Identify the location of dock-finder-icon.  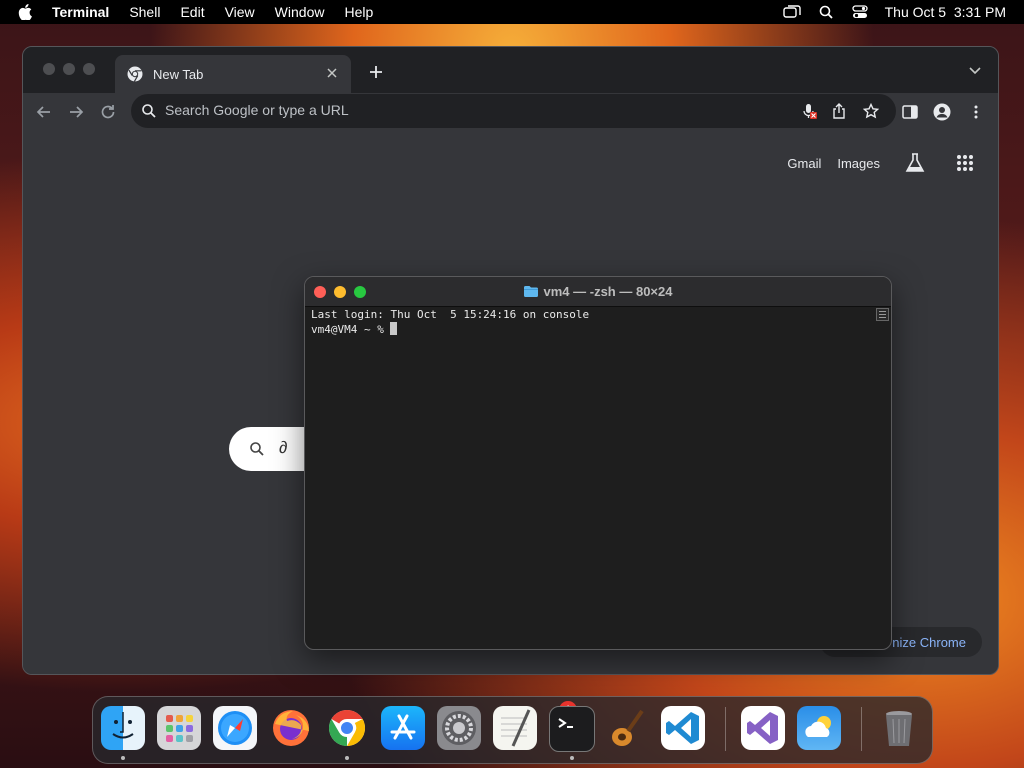
(123, 728).